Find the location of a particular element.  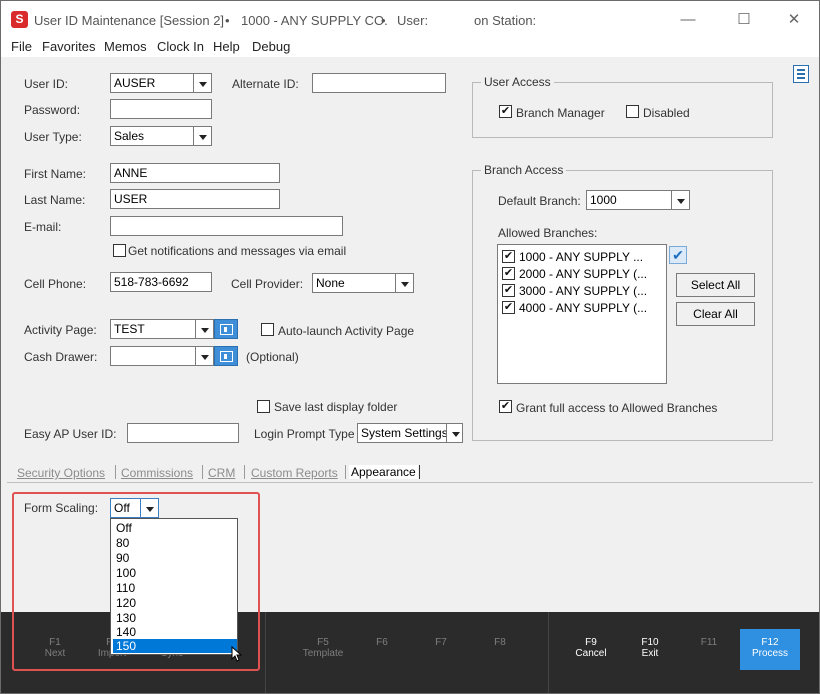

cash-drawer-lookup-icon is located at coordinates (226, 356).